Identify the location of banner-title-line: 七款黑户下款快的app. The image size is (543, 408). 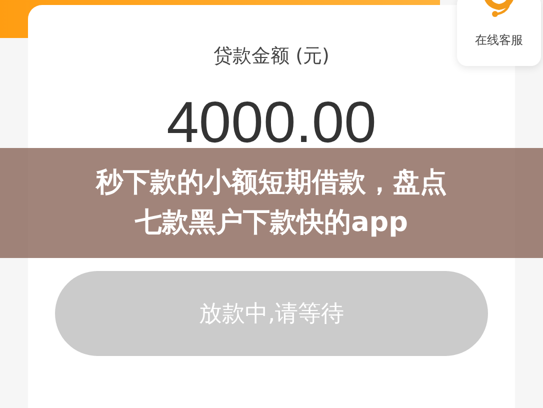
(271, 223).